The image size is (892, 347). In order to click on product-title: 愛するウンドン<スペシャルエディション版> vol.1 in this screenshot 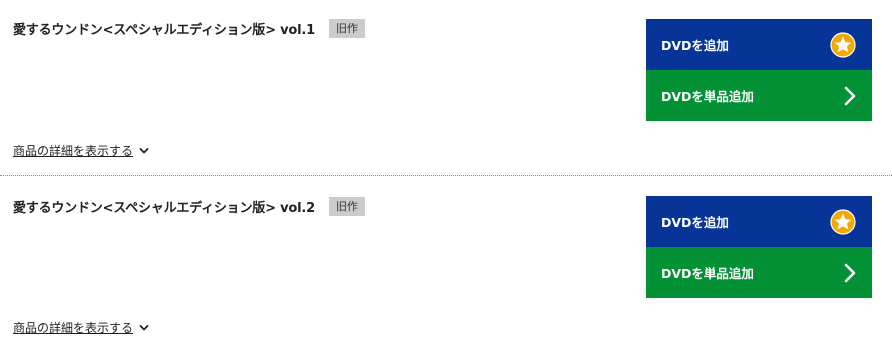, I will do `click(164, 30)`.